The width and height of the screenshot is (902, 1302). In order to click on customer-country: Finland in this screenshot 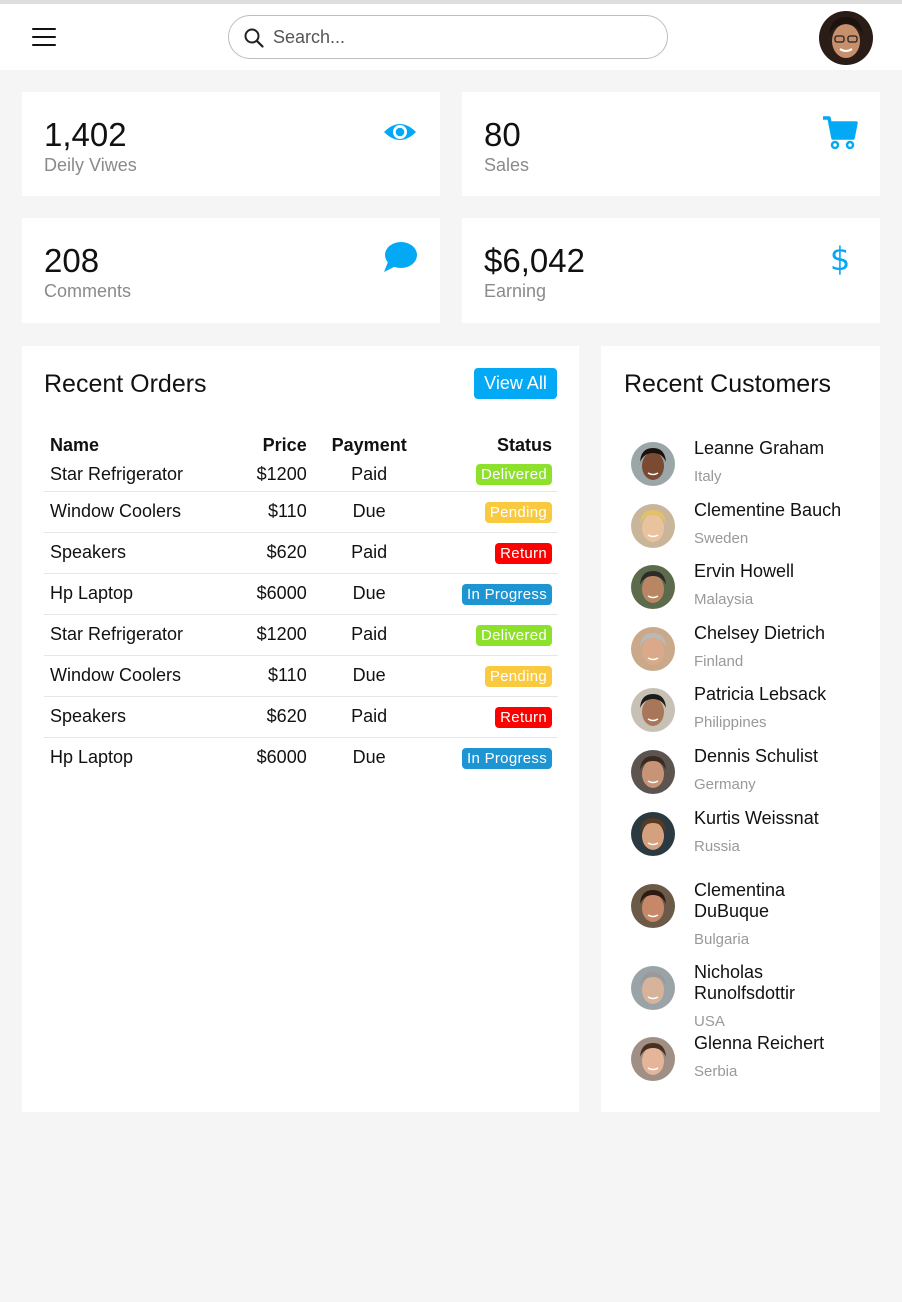, I will do `click(719, 661)`.